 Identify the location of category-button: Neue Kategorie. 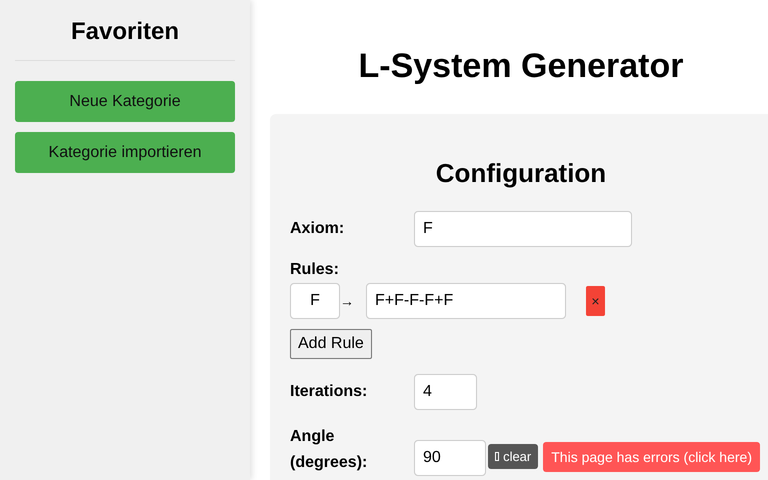
(125, 101).